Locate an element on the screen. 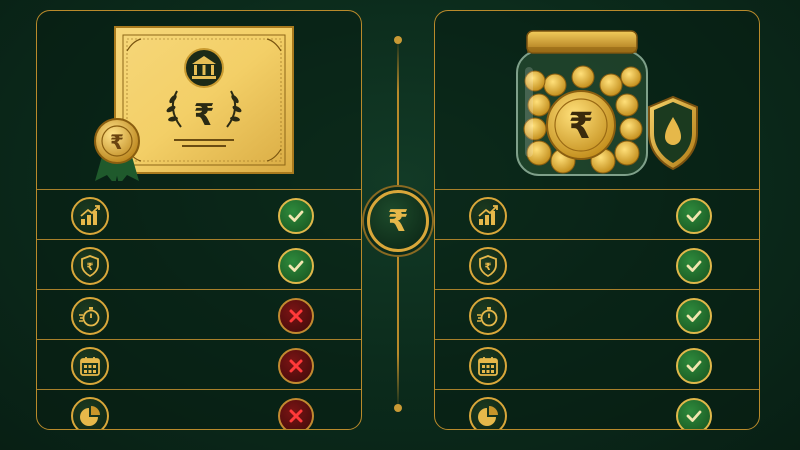  certificate-rupee-symbol: ₹ is located at coordinates (204, 115).